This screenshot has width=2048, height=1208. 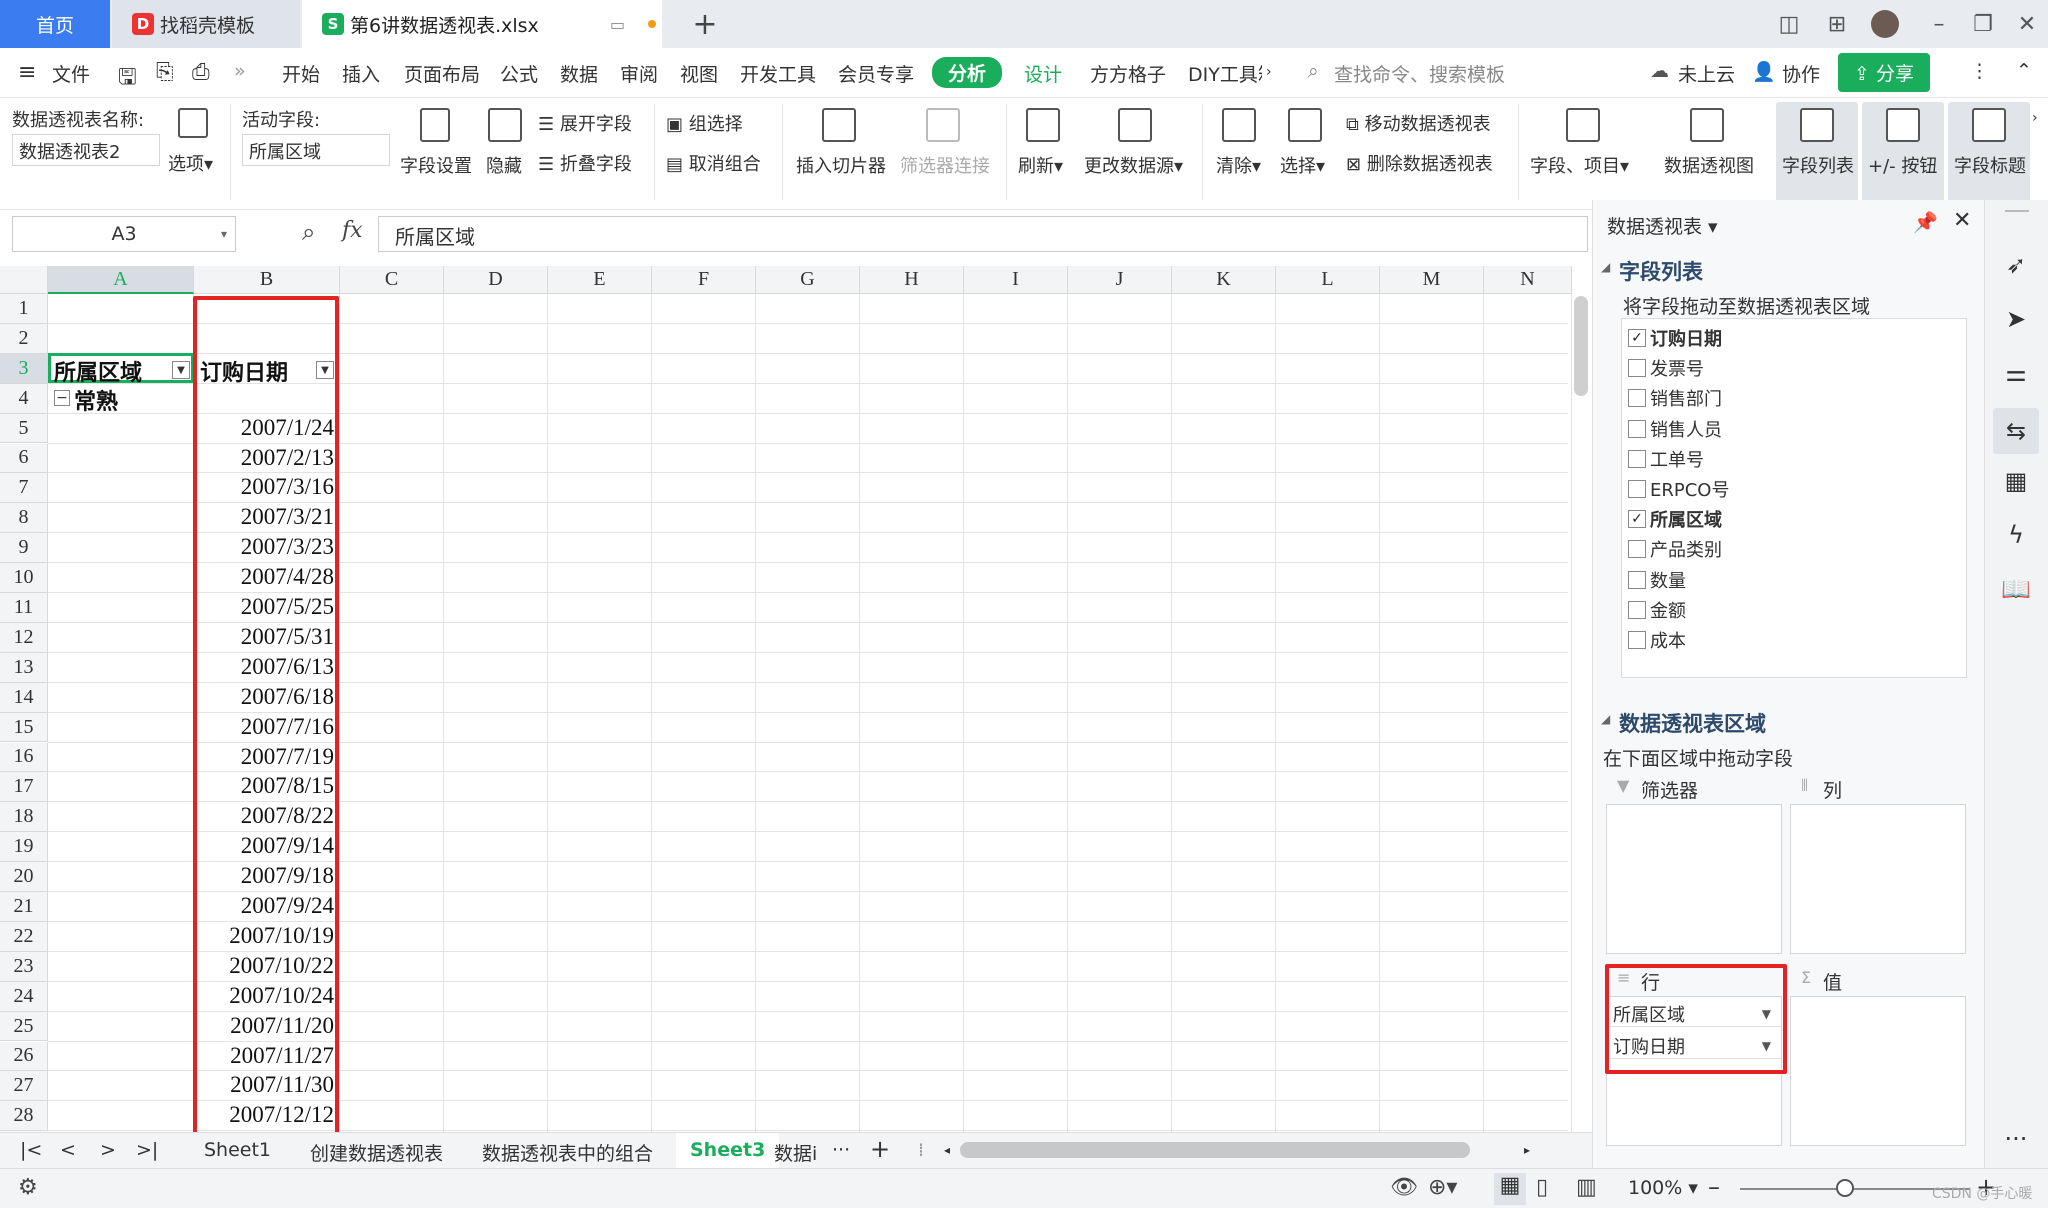 I want to click on row-header-22: 22, so click(x=24, y=936).